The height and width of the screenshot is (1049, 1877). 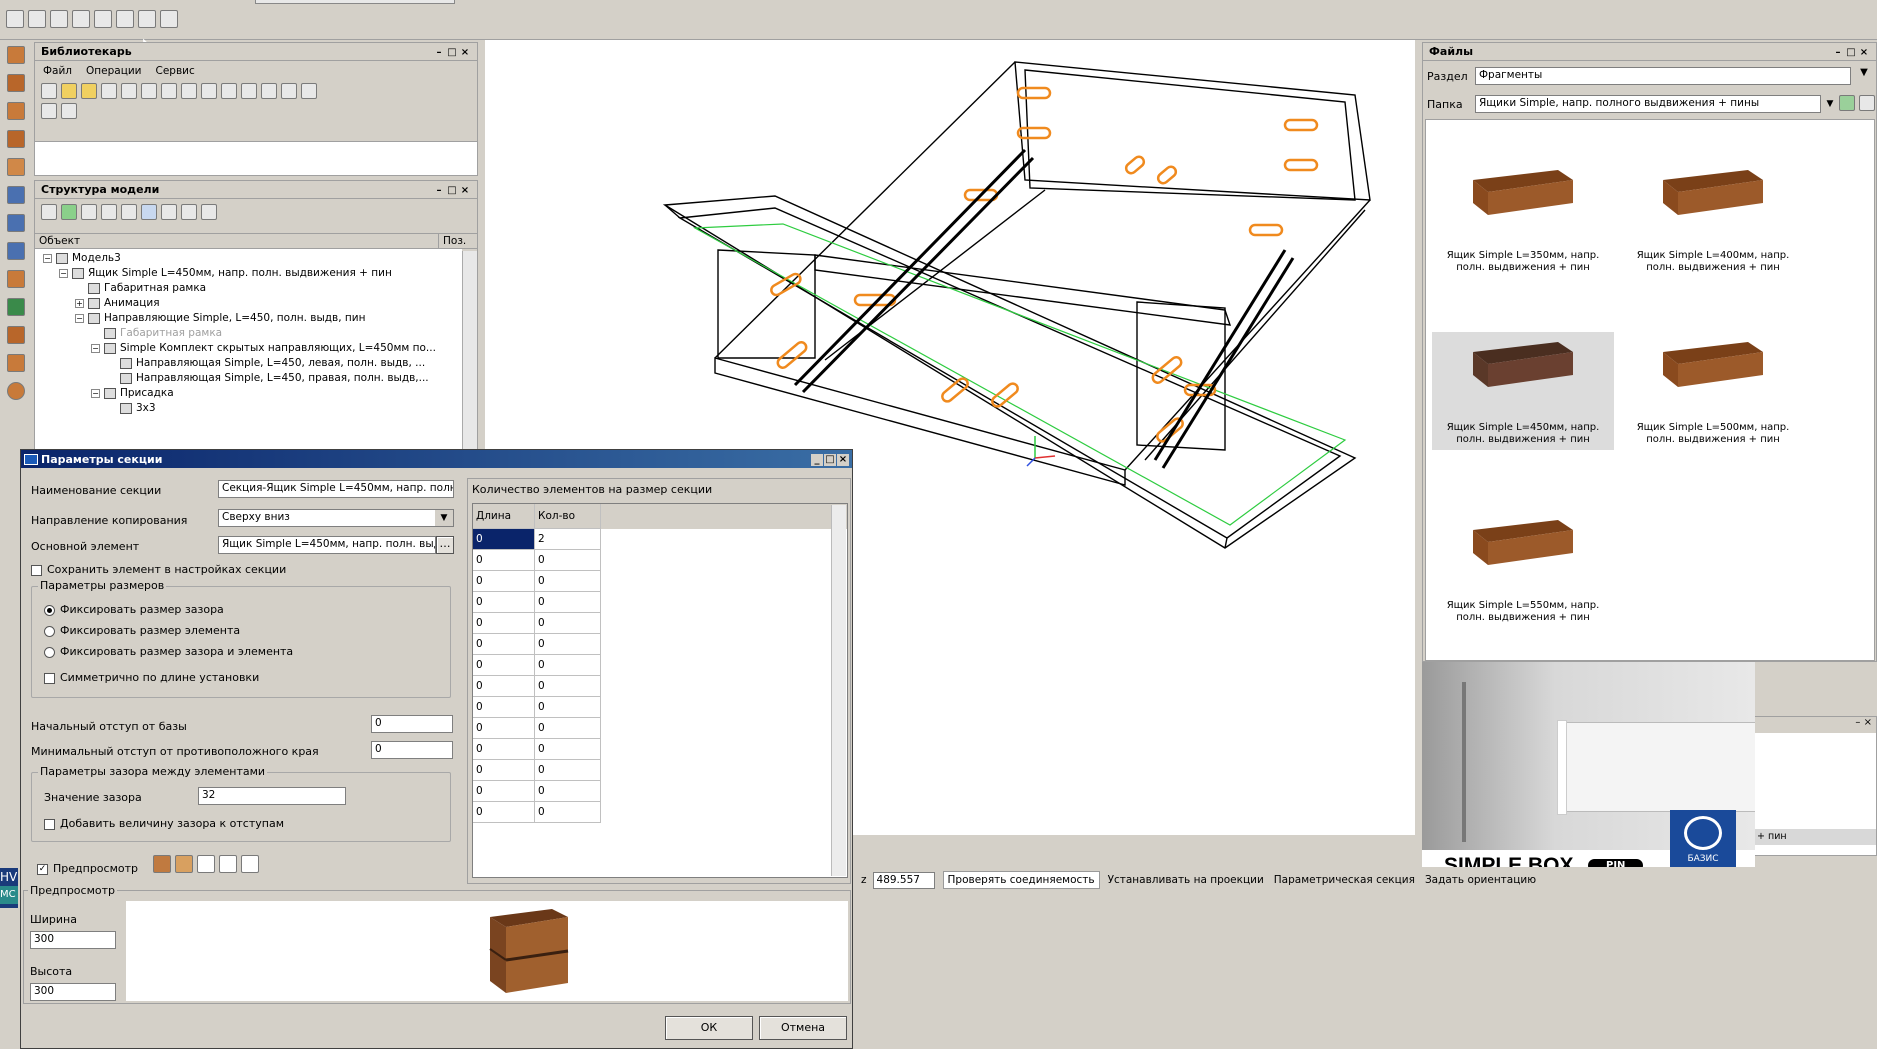 I want to click on ok-button: ОК, so click(x=709, y=1028).